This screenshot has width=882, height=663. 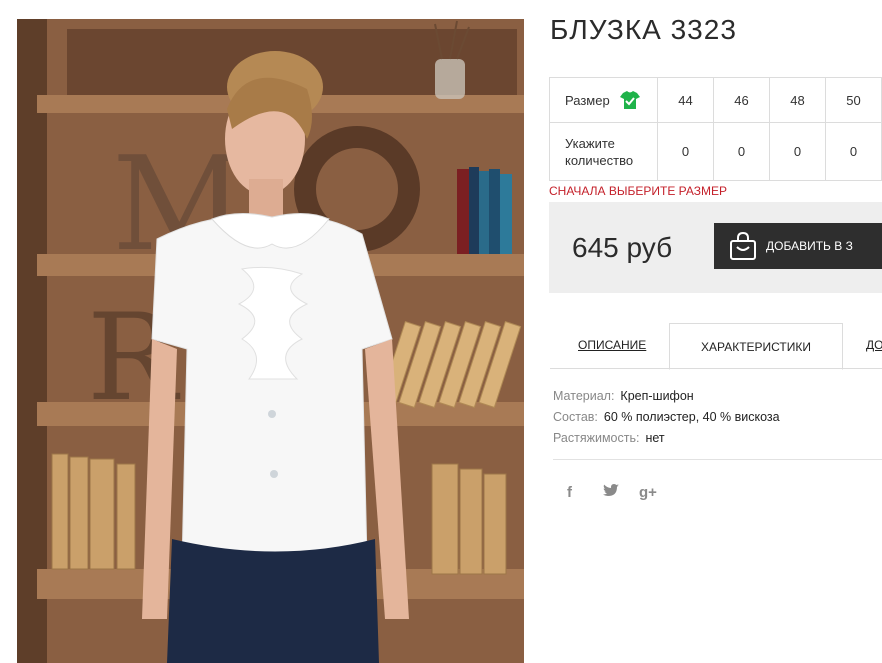 What do you see at coordinates (717, 459) in the screenshot?
I see `divider` at bounding box center [717, 459].